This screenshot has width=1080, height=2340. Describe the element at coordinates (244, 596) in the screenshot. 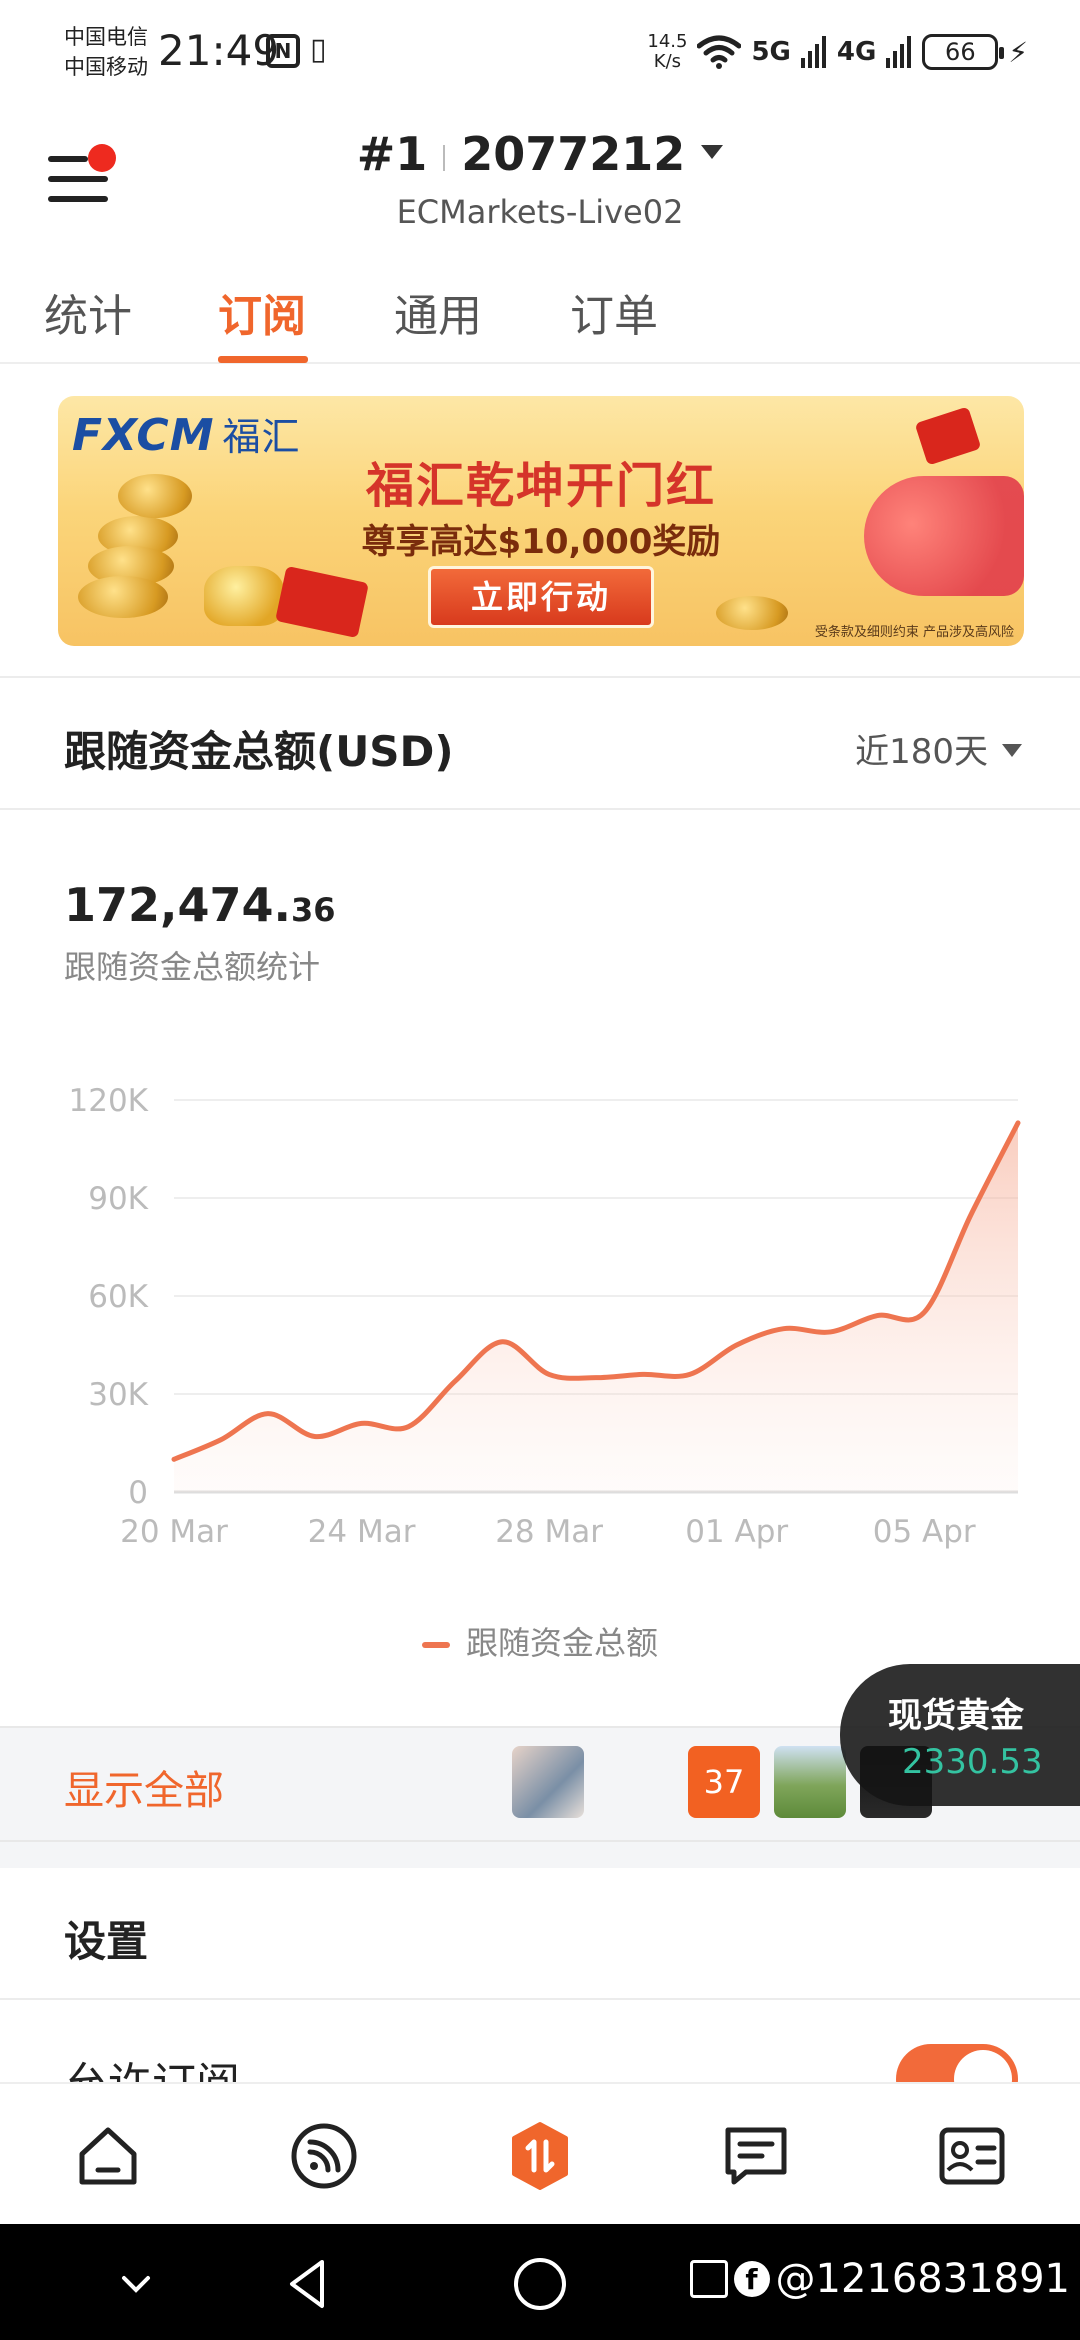

I see `gold-ingot-icon` at that location.